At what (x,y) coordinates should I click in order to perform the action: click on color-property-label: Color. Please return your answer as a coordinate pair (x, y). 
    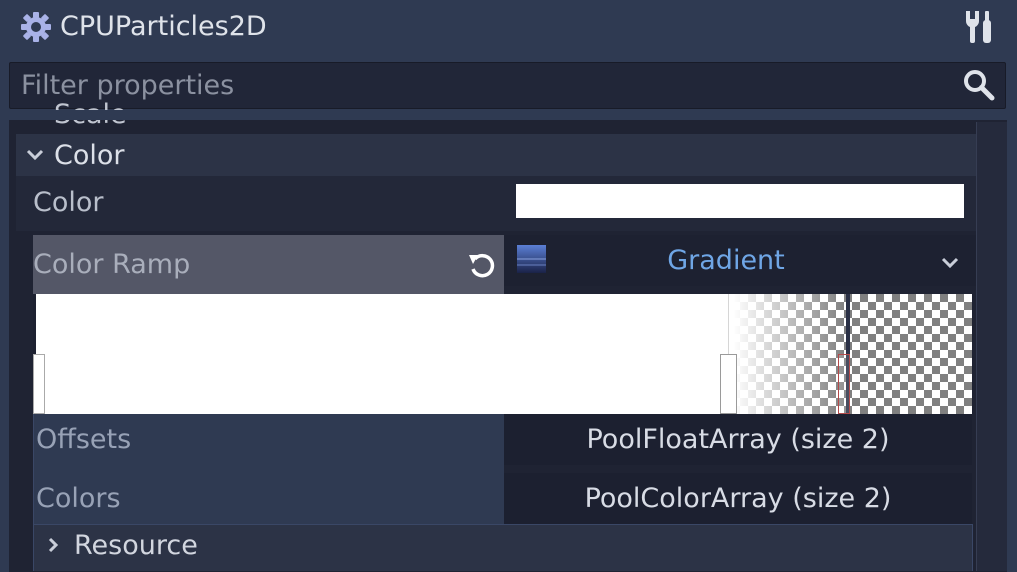
    Looking at the image, I should click on (68, 202).